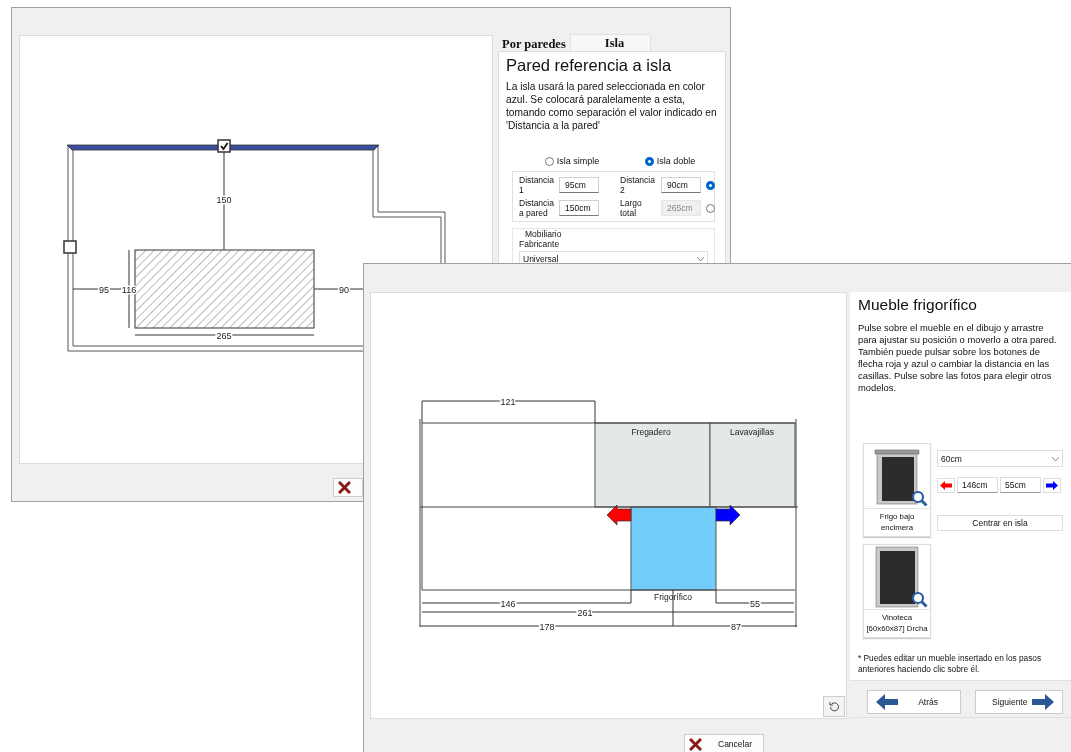  I want to click on distance-field: 90cm, so click(681, 185).